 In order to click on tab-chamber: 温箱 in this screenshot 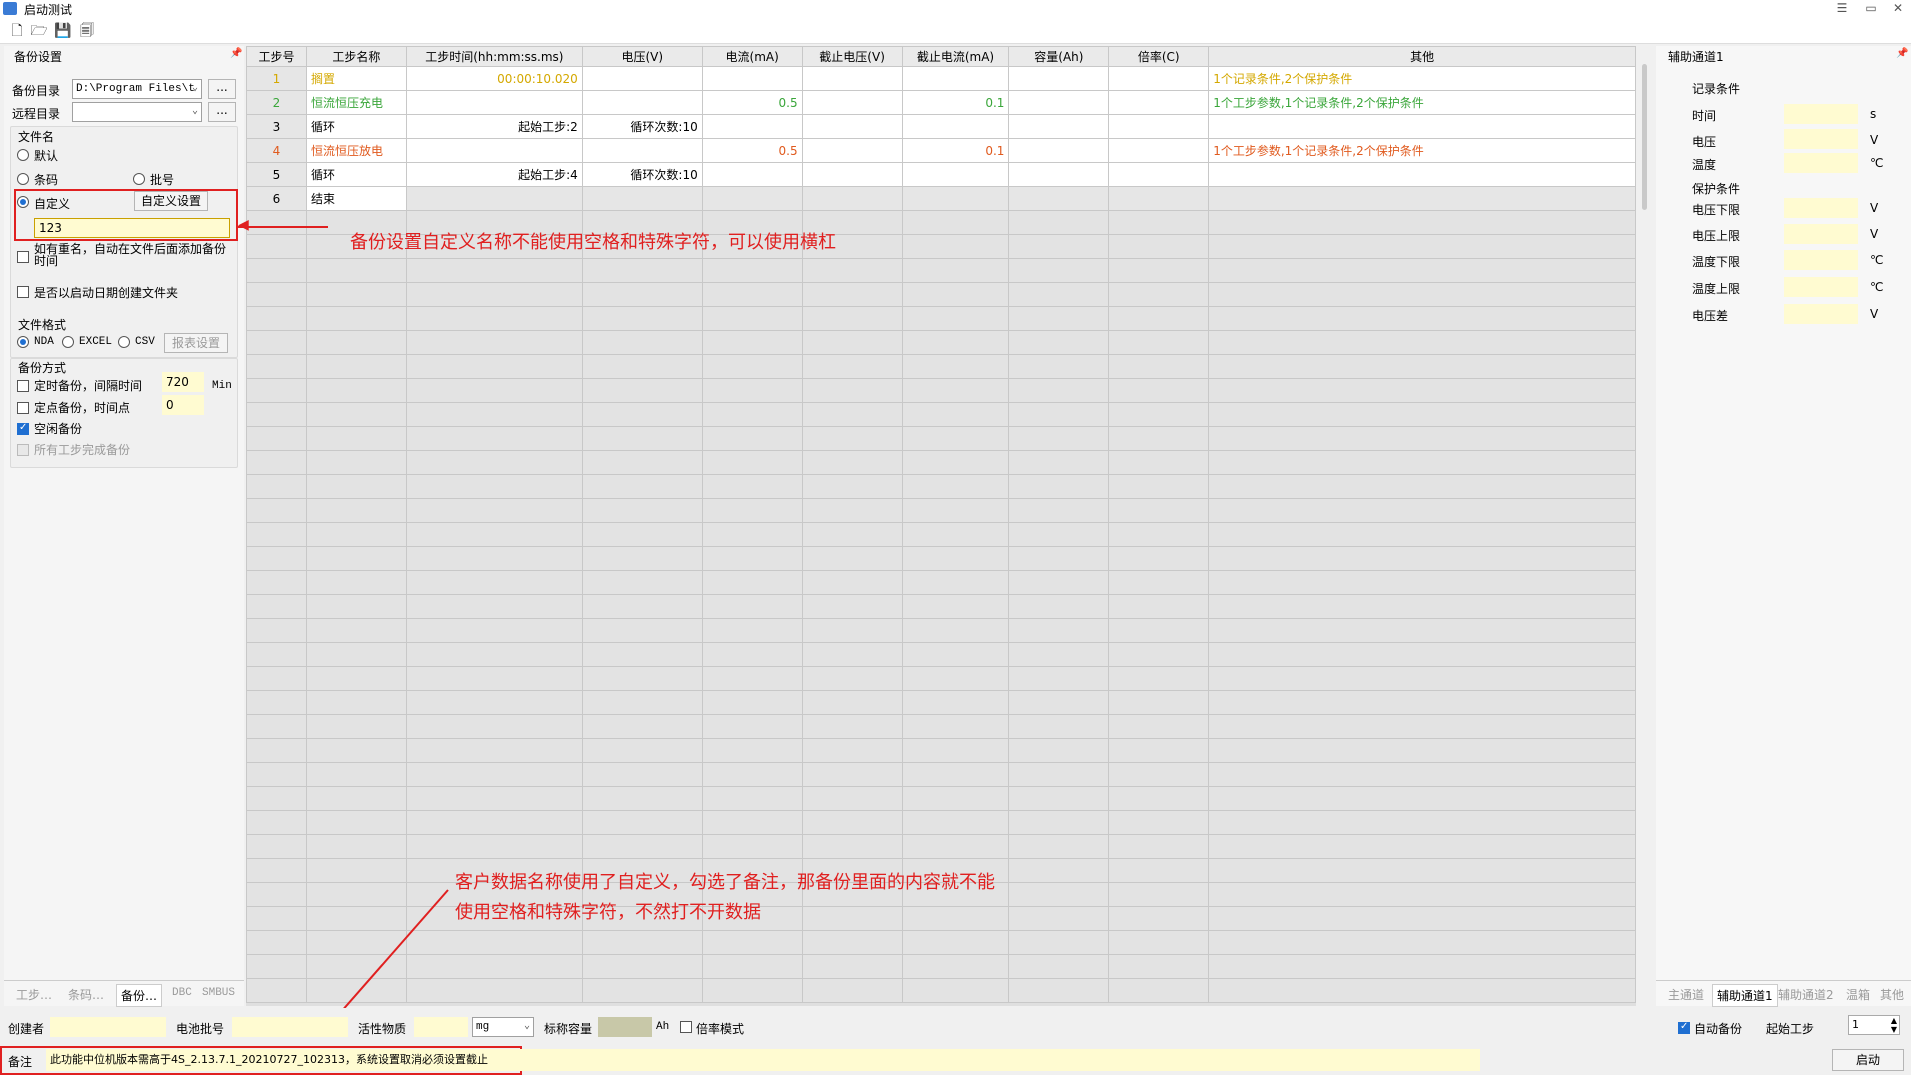, I will do `click(1858, 994)`.